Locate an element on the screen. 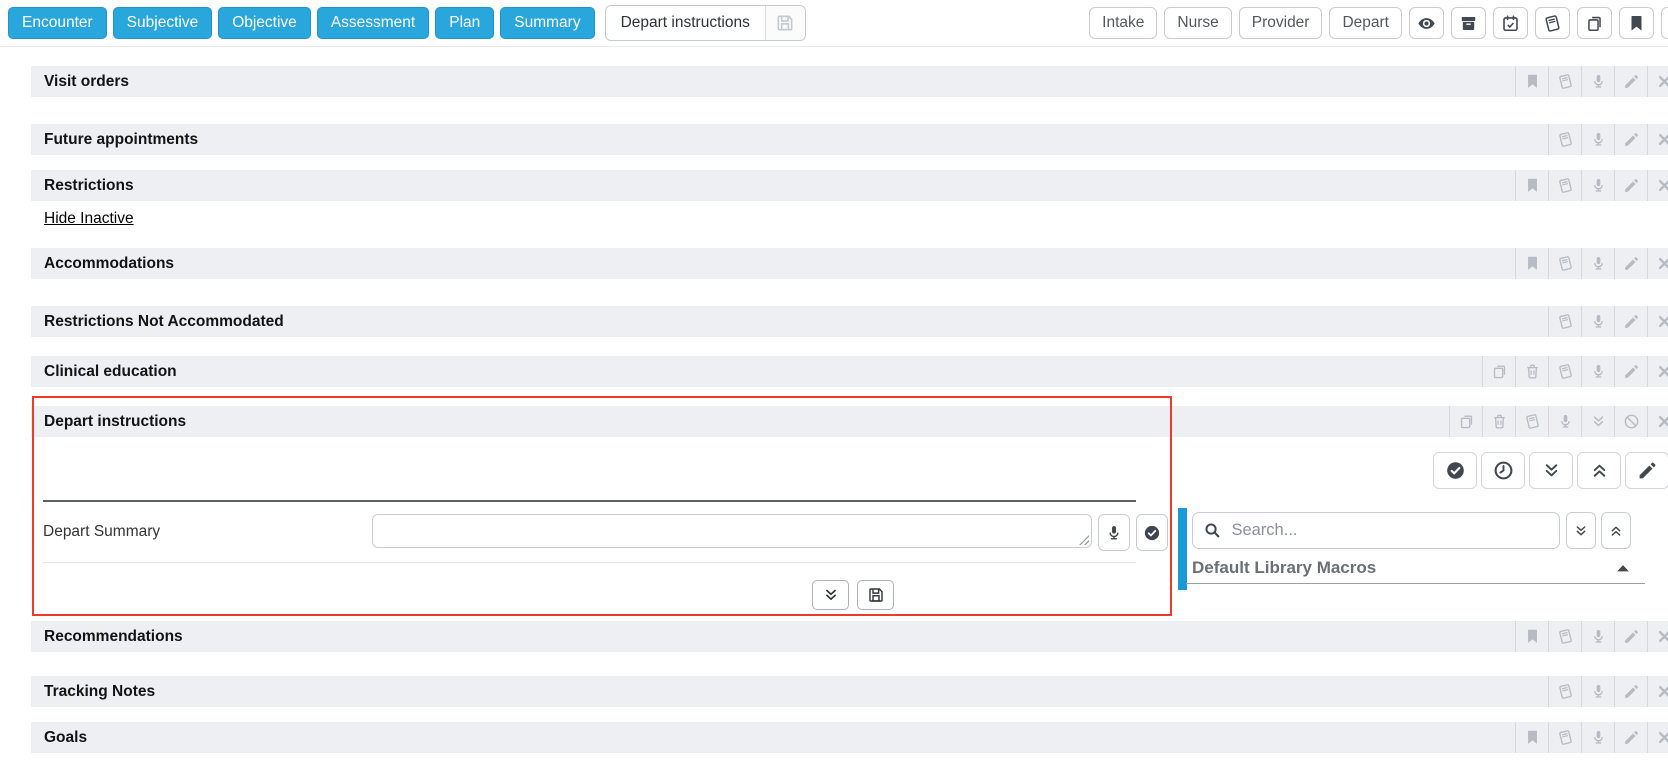  section-clinical-education: Clinical education is located at coordinates (849, 371).